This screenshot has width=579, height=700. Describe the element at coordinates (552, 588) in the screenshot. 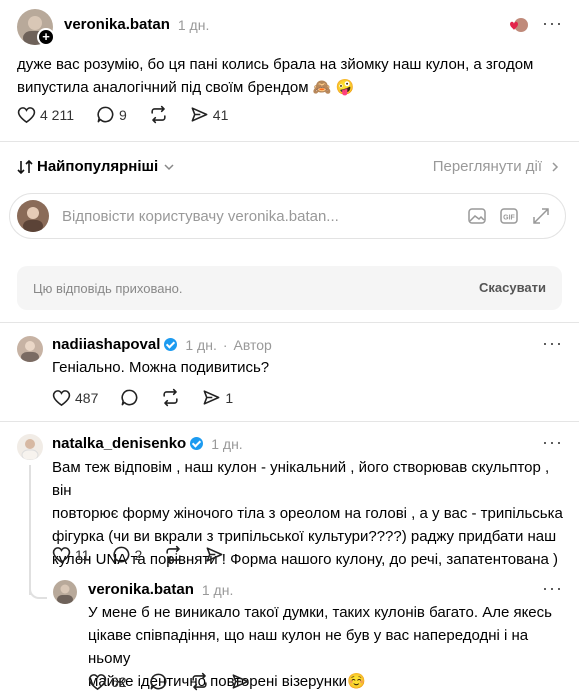

I see `reply-more-dots-icon: ···` at that location.